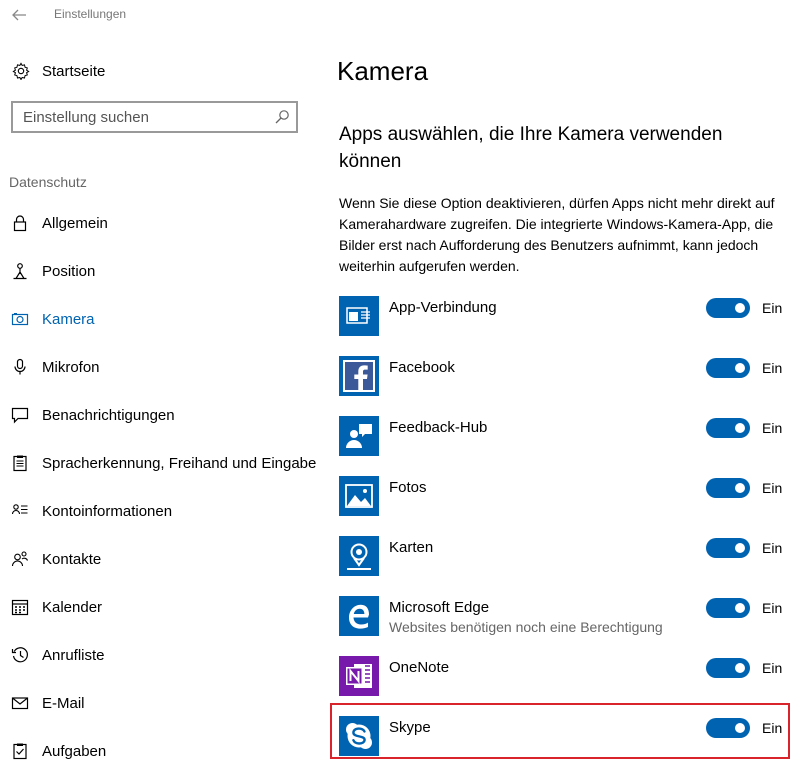 Image resolution: width=800 pixels, height=760 pixels. What do you see at coordinates (160, 743) in the screenshot?
I see `sidebar-item-aufgaben: Aufgaben` at bounding box center [160, 743].